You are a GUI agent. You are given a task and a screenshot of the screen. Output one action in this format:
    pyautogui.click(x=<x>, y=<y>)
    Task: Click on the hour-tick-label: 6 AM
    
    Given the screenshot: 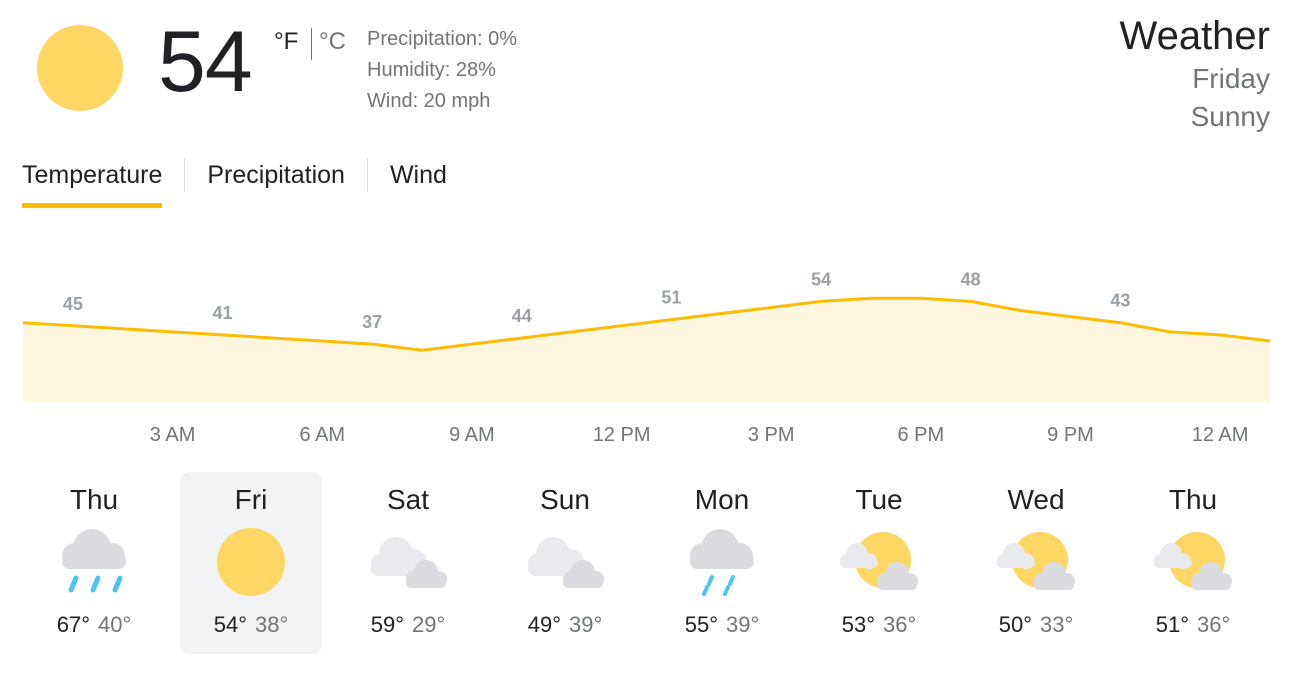 What is the action you would take?
    pyautogui.click(x=322, y=435)
    